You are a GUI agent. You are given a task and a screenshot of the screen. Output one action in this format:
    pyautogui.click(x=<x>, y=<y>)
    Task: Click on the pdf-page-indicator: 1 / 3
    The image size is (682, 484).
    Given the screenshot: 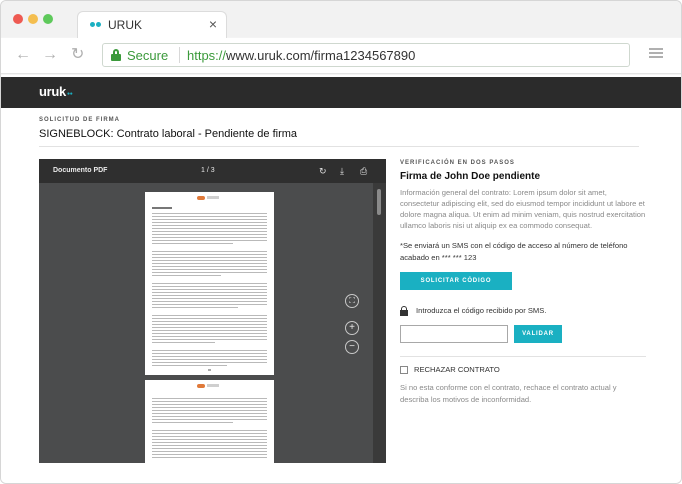 What is the action you would take?
    pyautogui.click(x=208, y=170)
    